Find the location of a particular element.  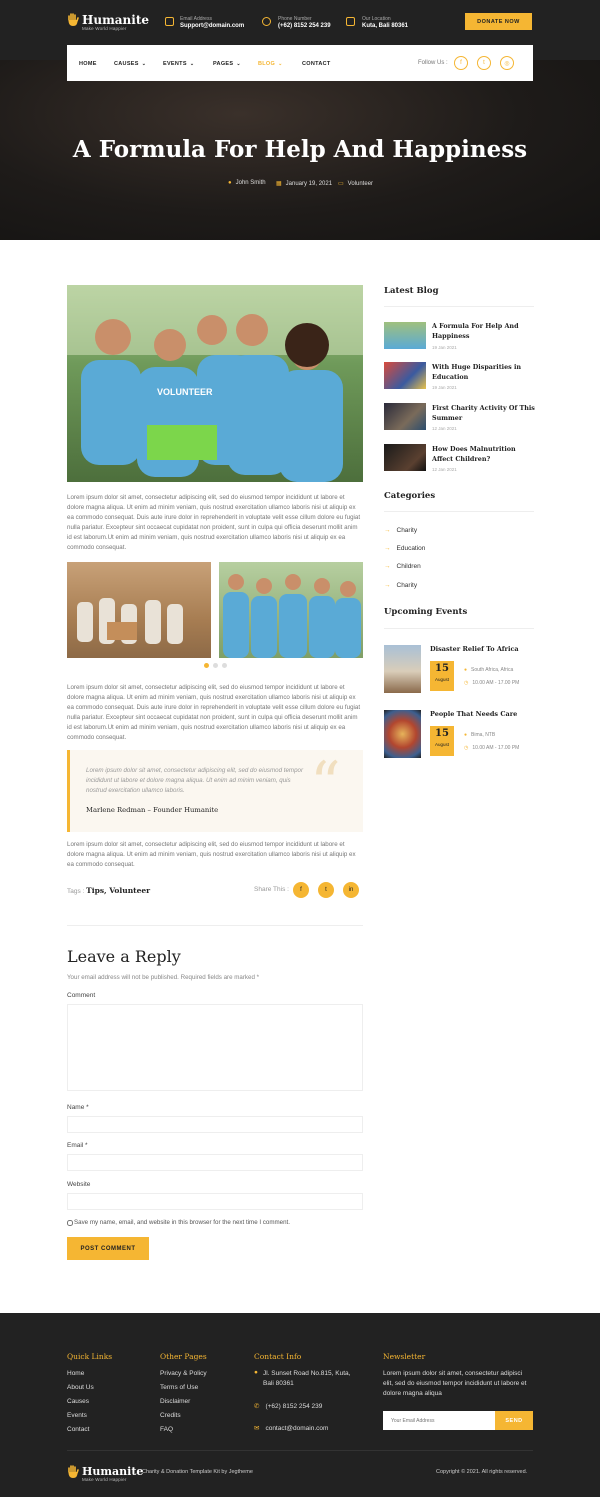

latest-blog-title: Latest Blog is located at coordinates (411, 291).